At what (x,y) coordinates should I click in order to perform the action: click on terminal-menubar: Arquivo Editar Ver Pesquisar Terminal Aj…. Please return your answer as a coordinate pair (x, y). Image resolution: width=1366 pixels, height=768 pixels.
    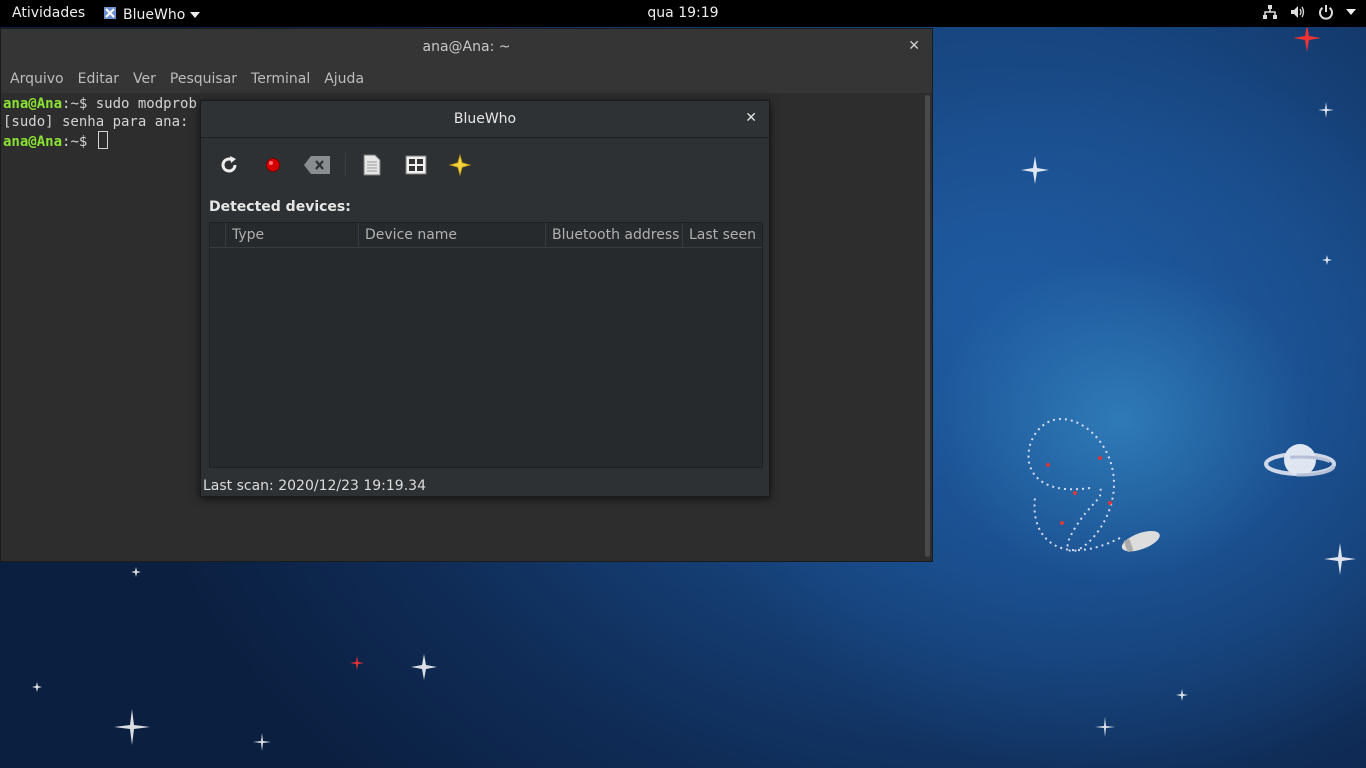
    Looking at the image, I should click on (466, 79).